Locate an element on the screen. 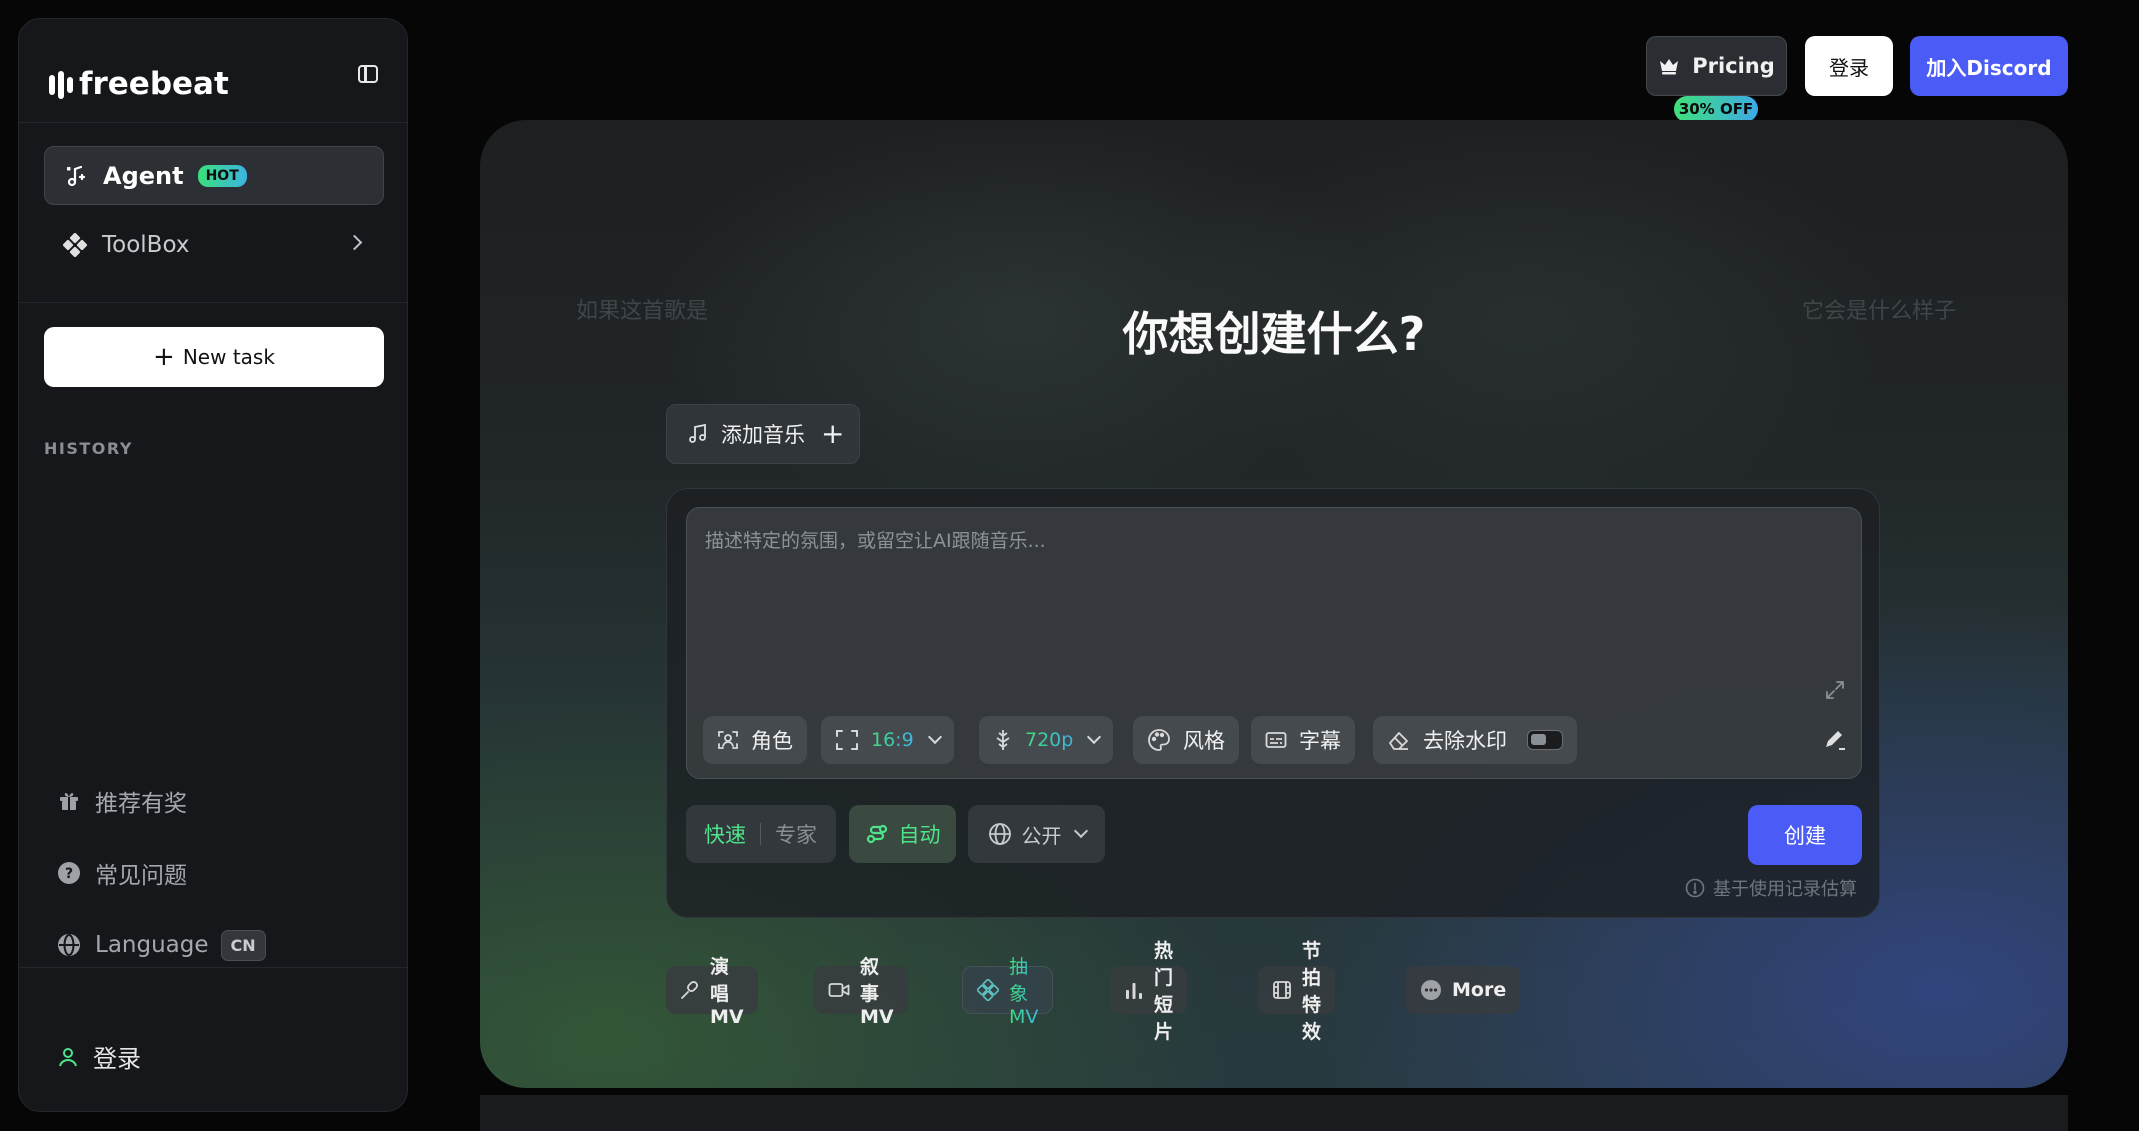  template-trending-shorts: 热门短片 is located at coordinates (1149, 991).